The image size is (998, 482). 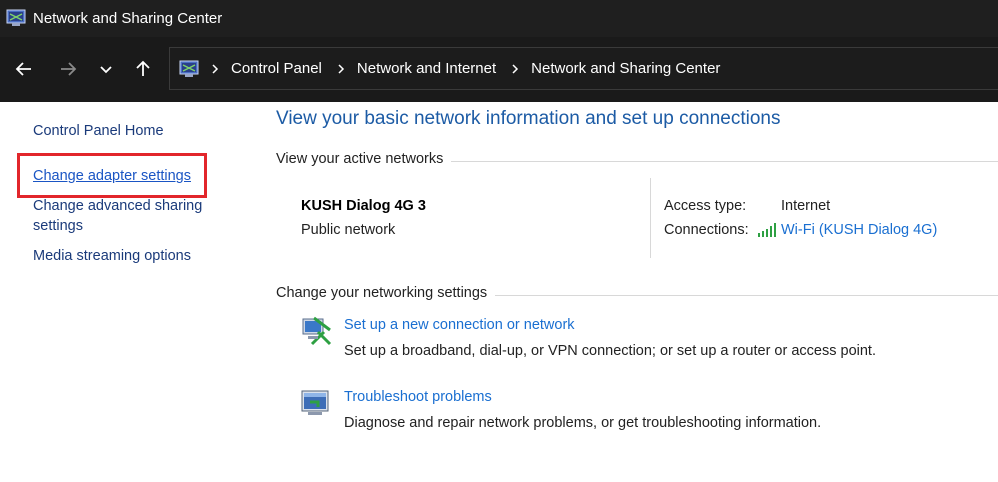 What do you see at coordinates (315, 402) in the screenshot?
I see `troubleshoot-icon` at bounding box center [315, 402].